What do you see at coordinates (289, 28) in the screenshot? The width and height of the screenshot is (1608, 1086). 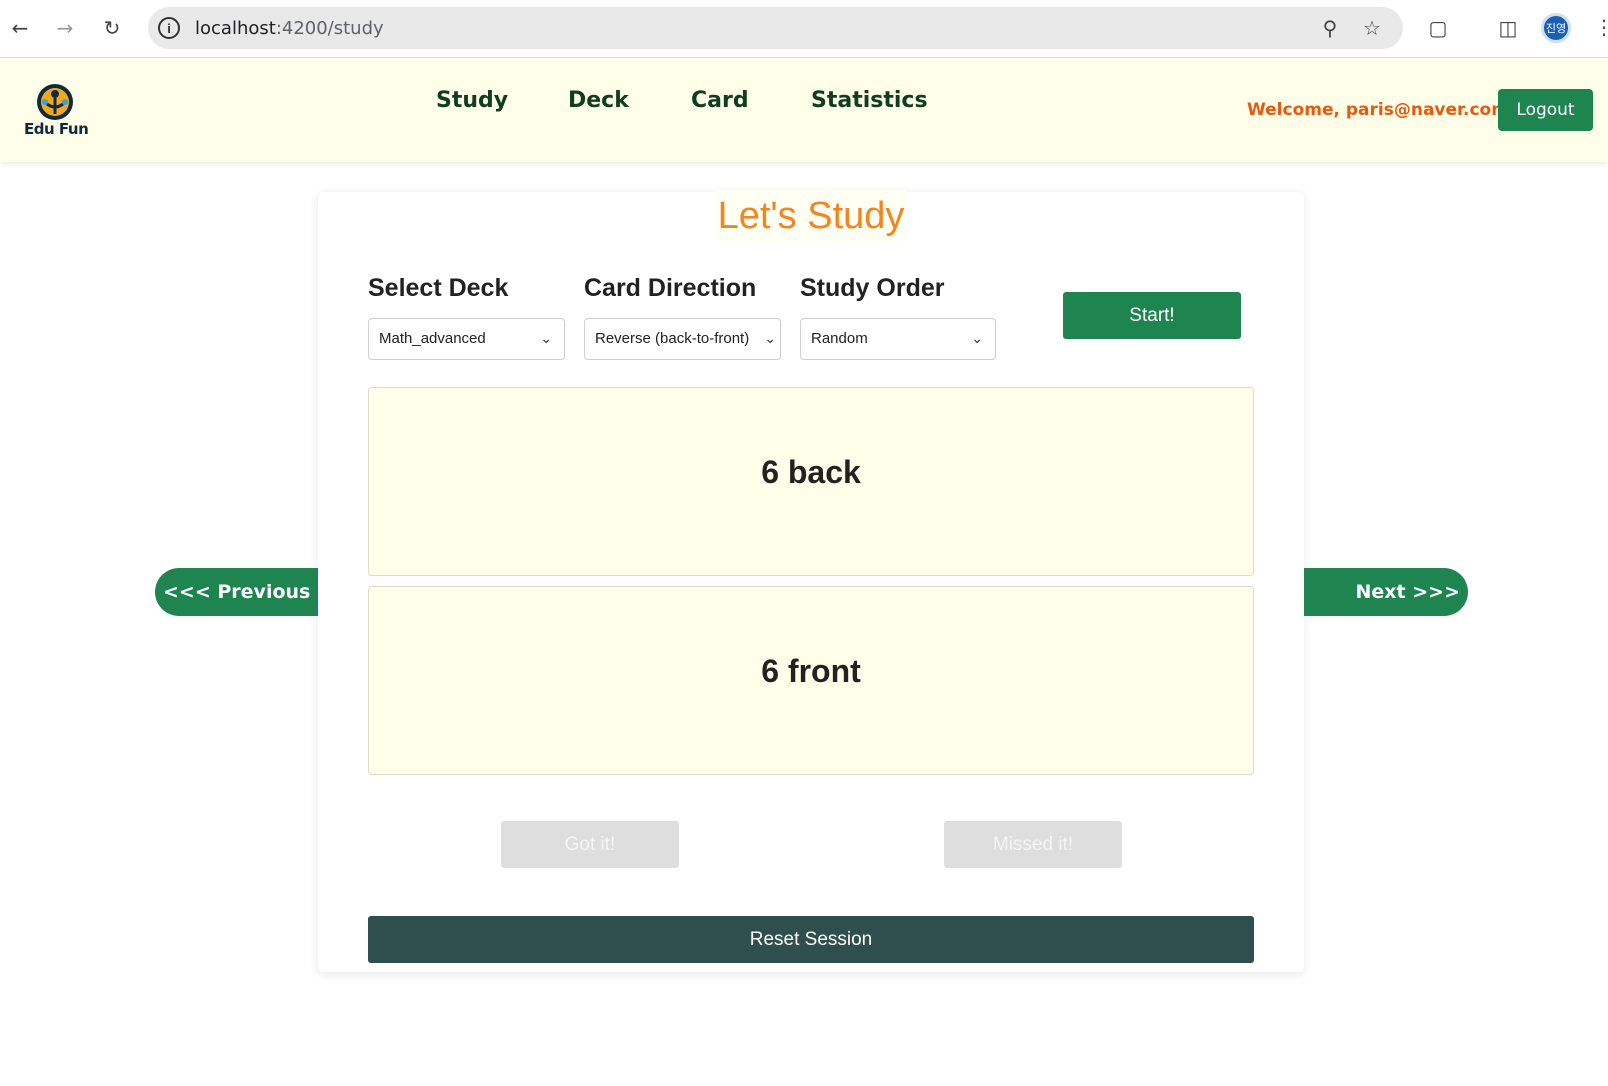 I see `url-text: localhost:4200/study` at bounding box center [289, 28].